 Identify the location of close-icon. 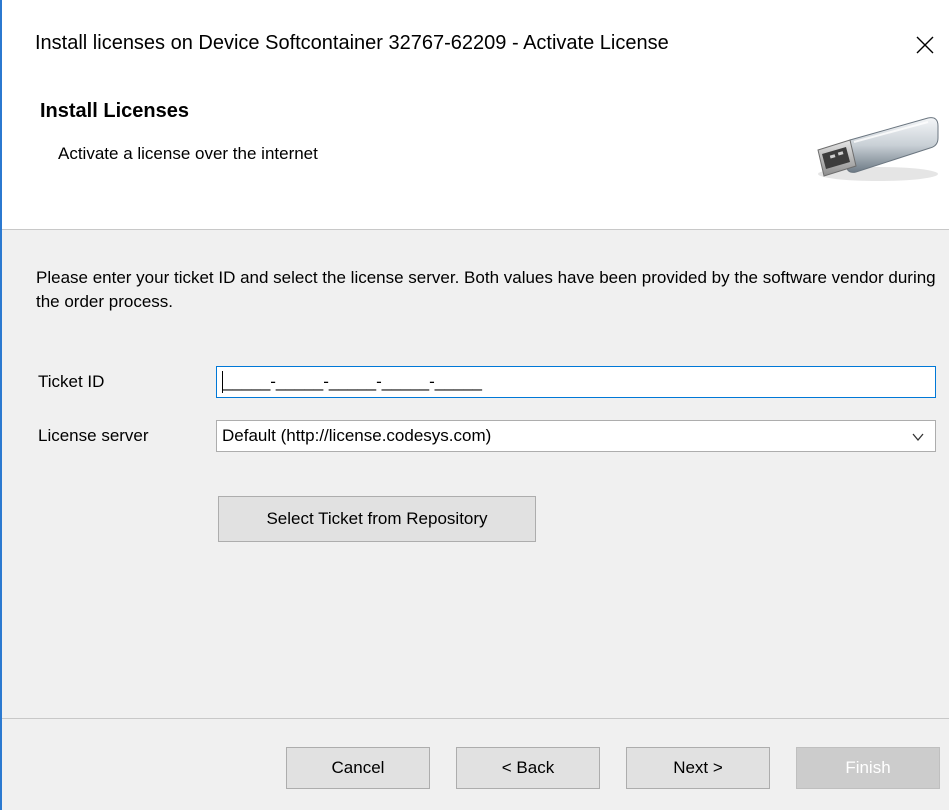
(925, 45).